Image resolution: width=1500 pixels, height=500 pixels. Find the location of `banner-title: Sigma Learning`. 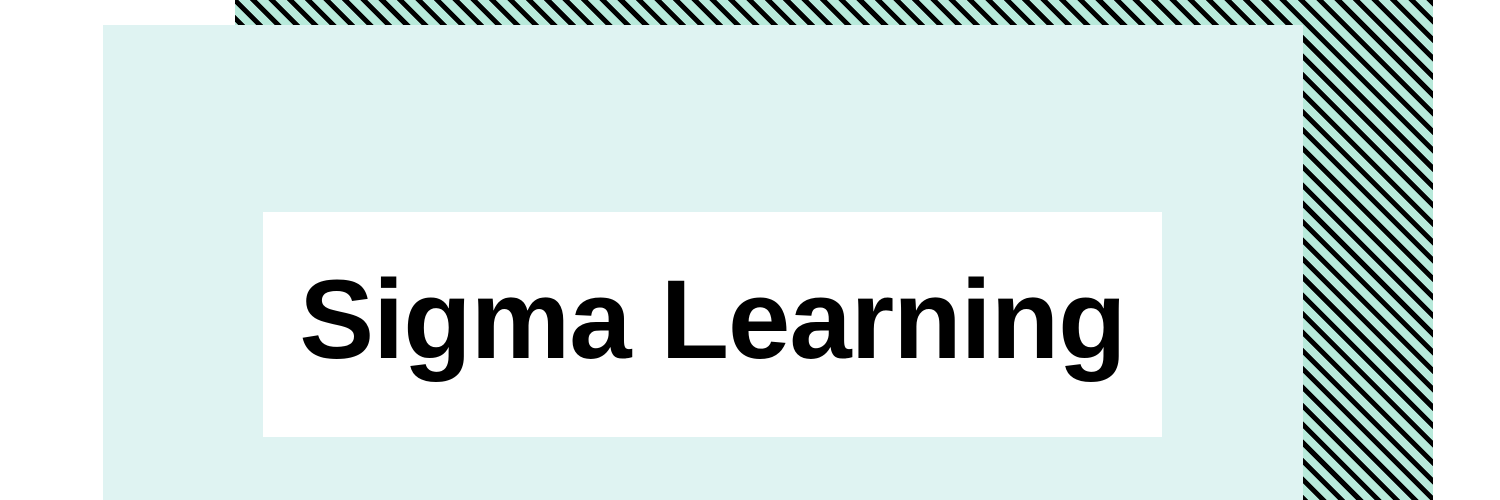

banner-title: Sigma Learning is located at coordinates (712, 319).